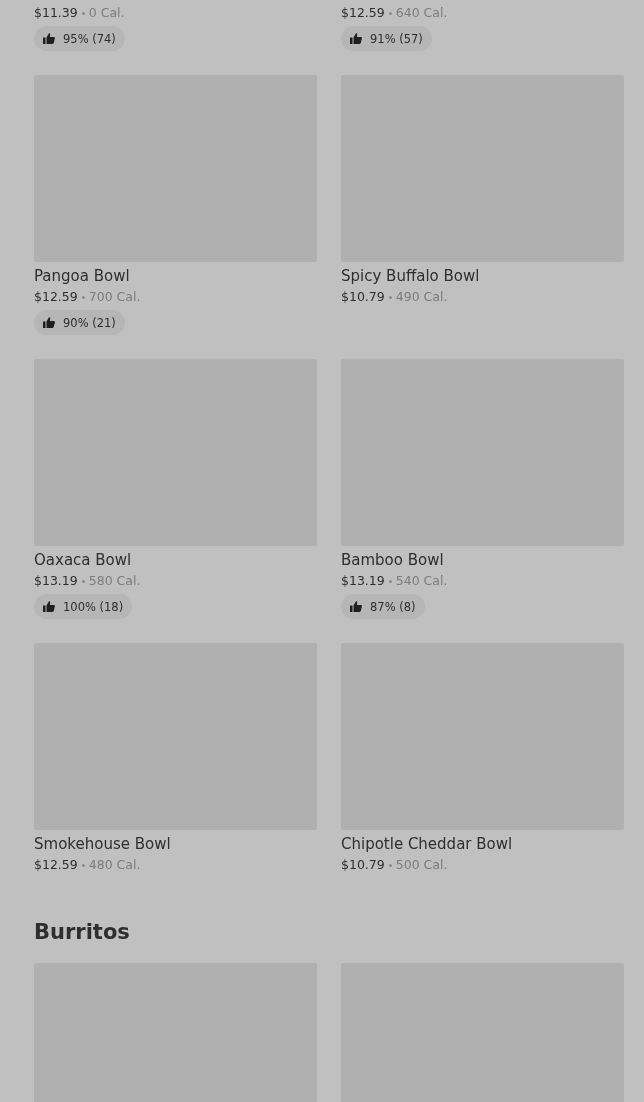  What do you see at coordinates (410, 276) in the screenshot?
I see `item-name: Spicy Buffalo Bowl` at bounding box center [410, 276].